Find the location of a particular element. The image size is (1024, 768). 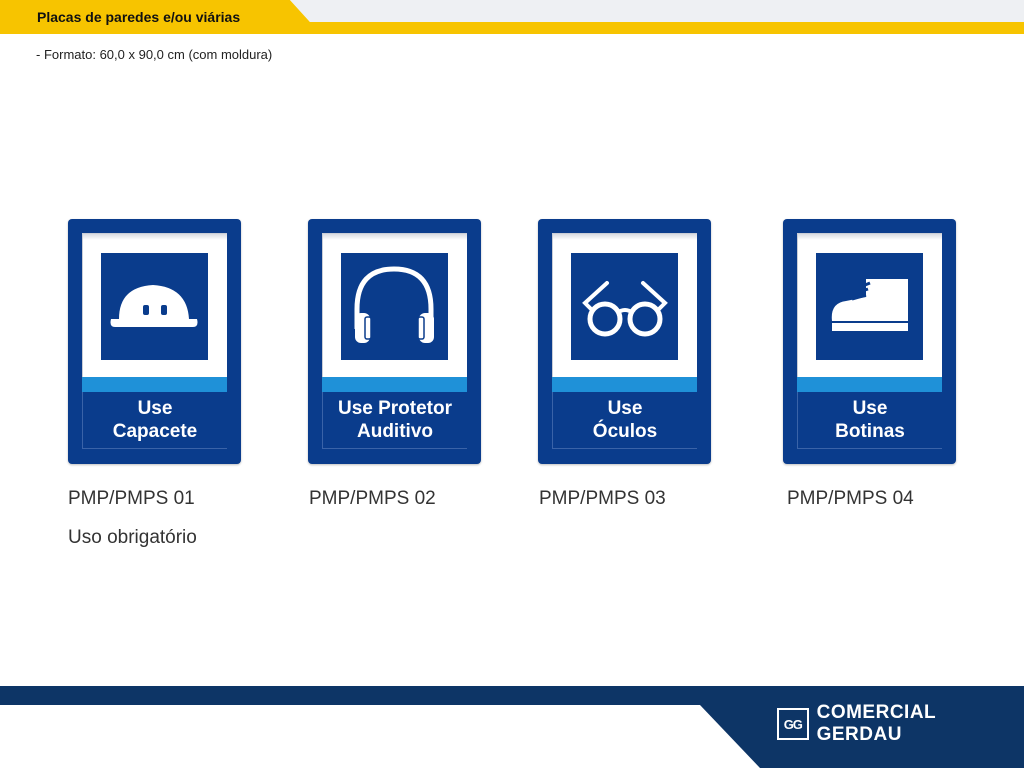

sign-capacete: Use Capacete is located at coordinates (154, 341).